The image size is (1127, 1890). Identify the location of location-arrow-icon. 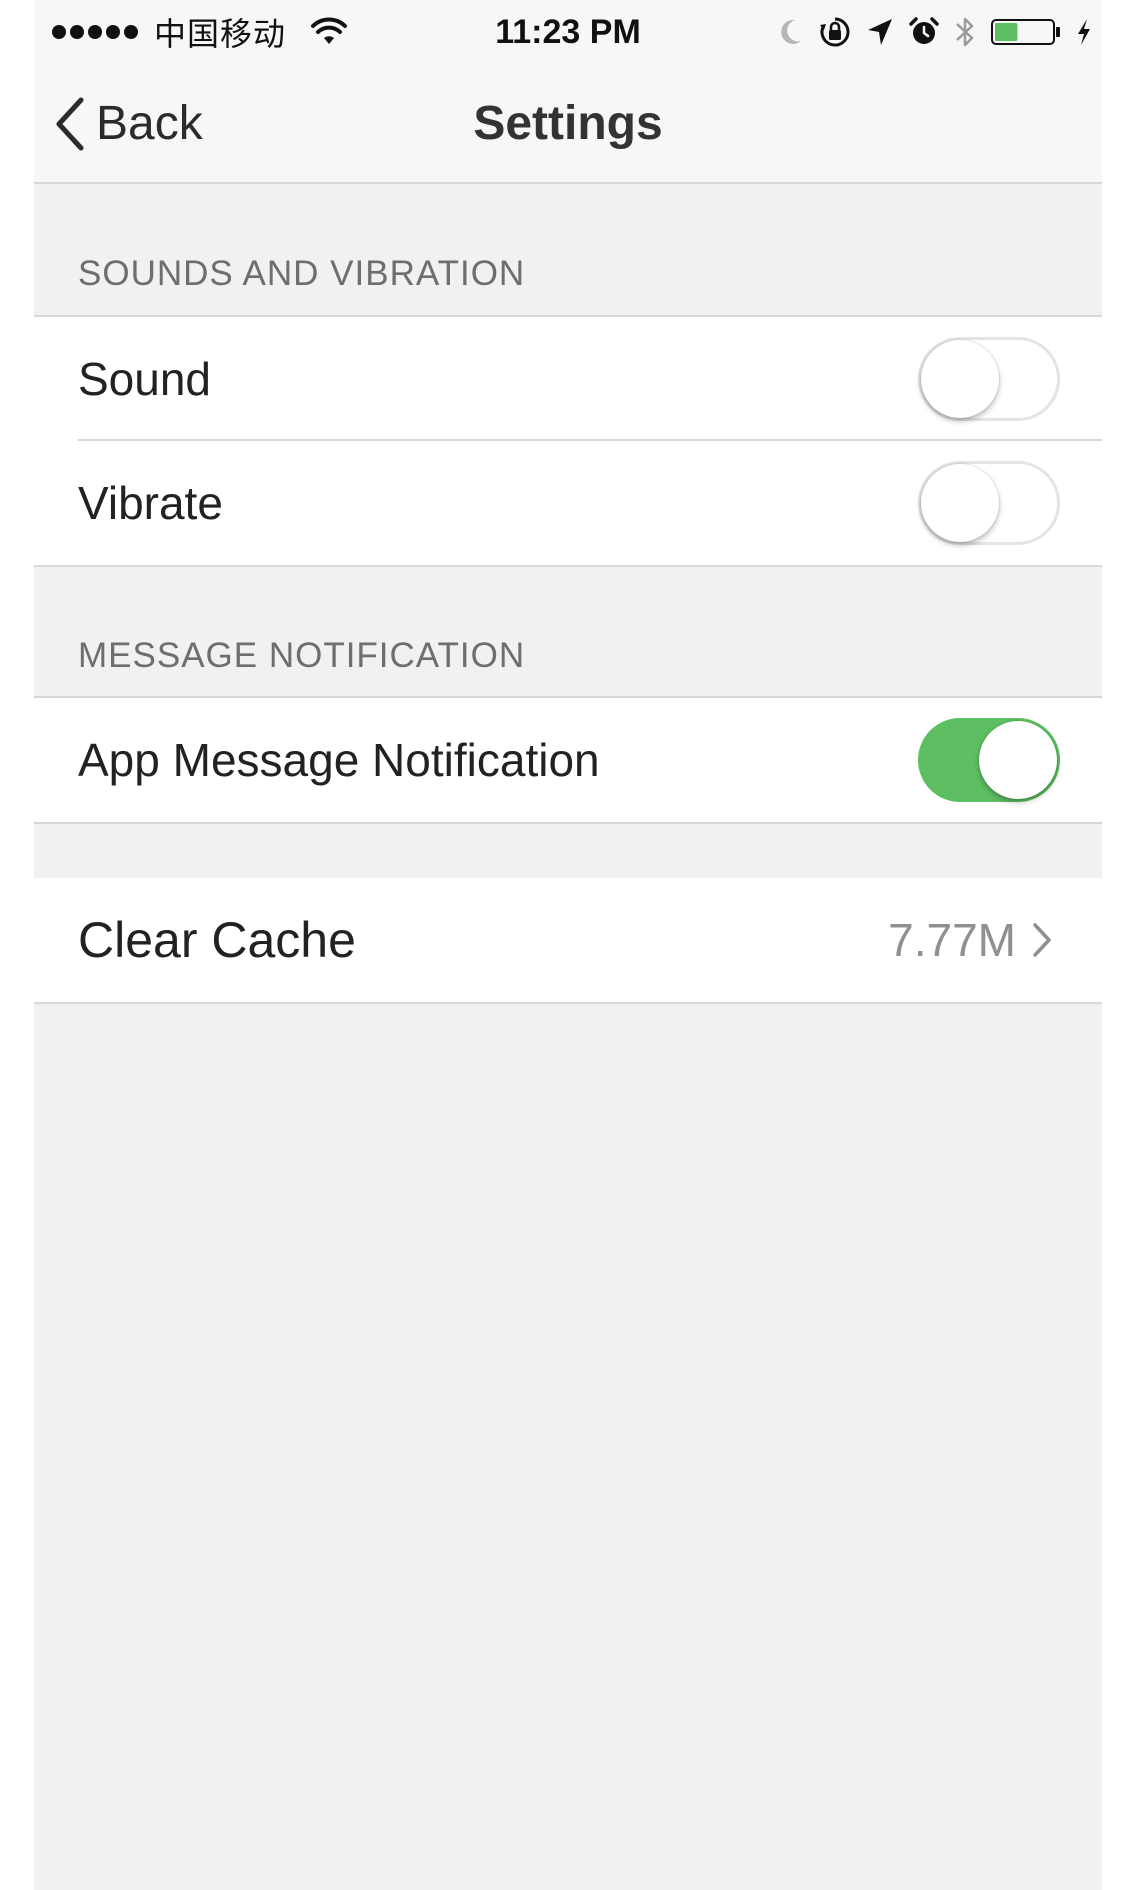
(880, 32).